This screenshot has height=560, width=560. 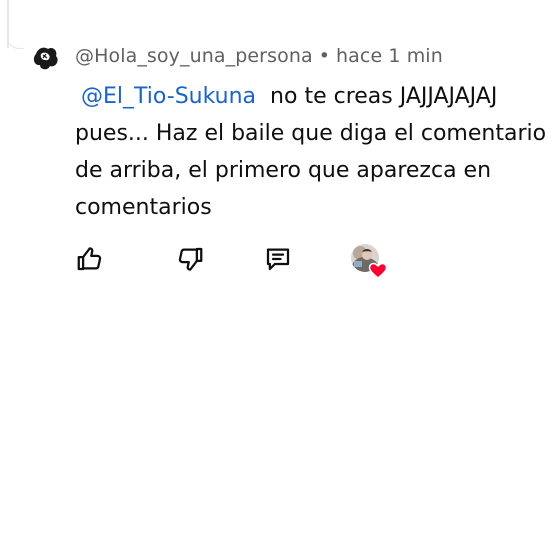 I want to click on comment-header: @Hola_soy_una_persona • hace 1 min, so click(x=259, y=56).